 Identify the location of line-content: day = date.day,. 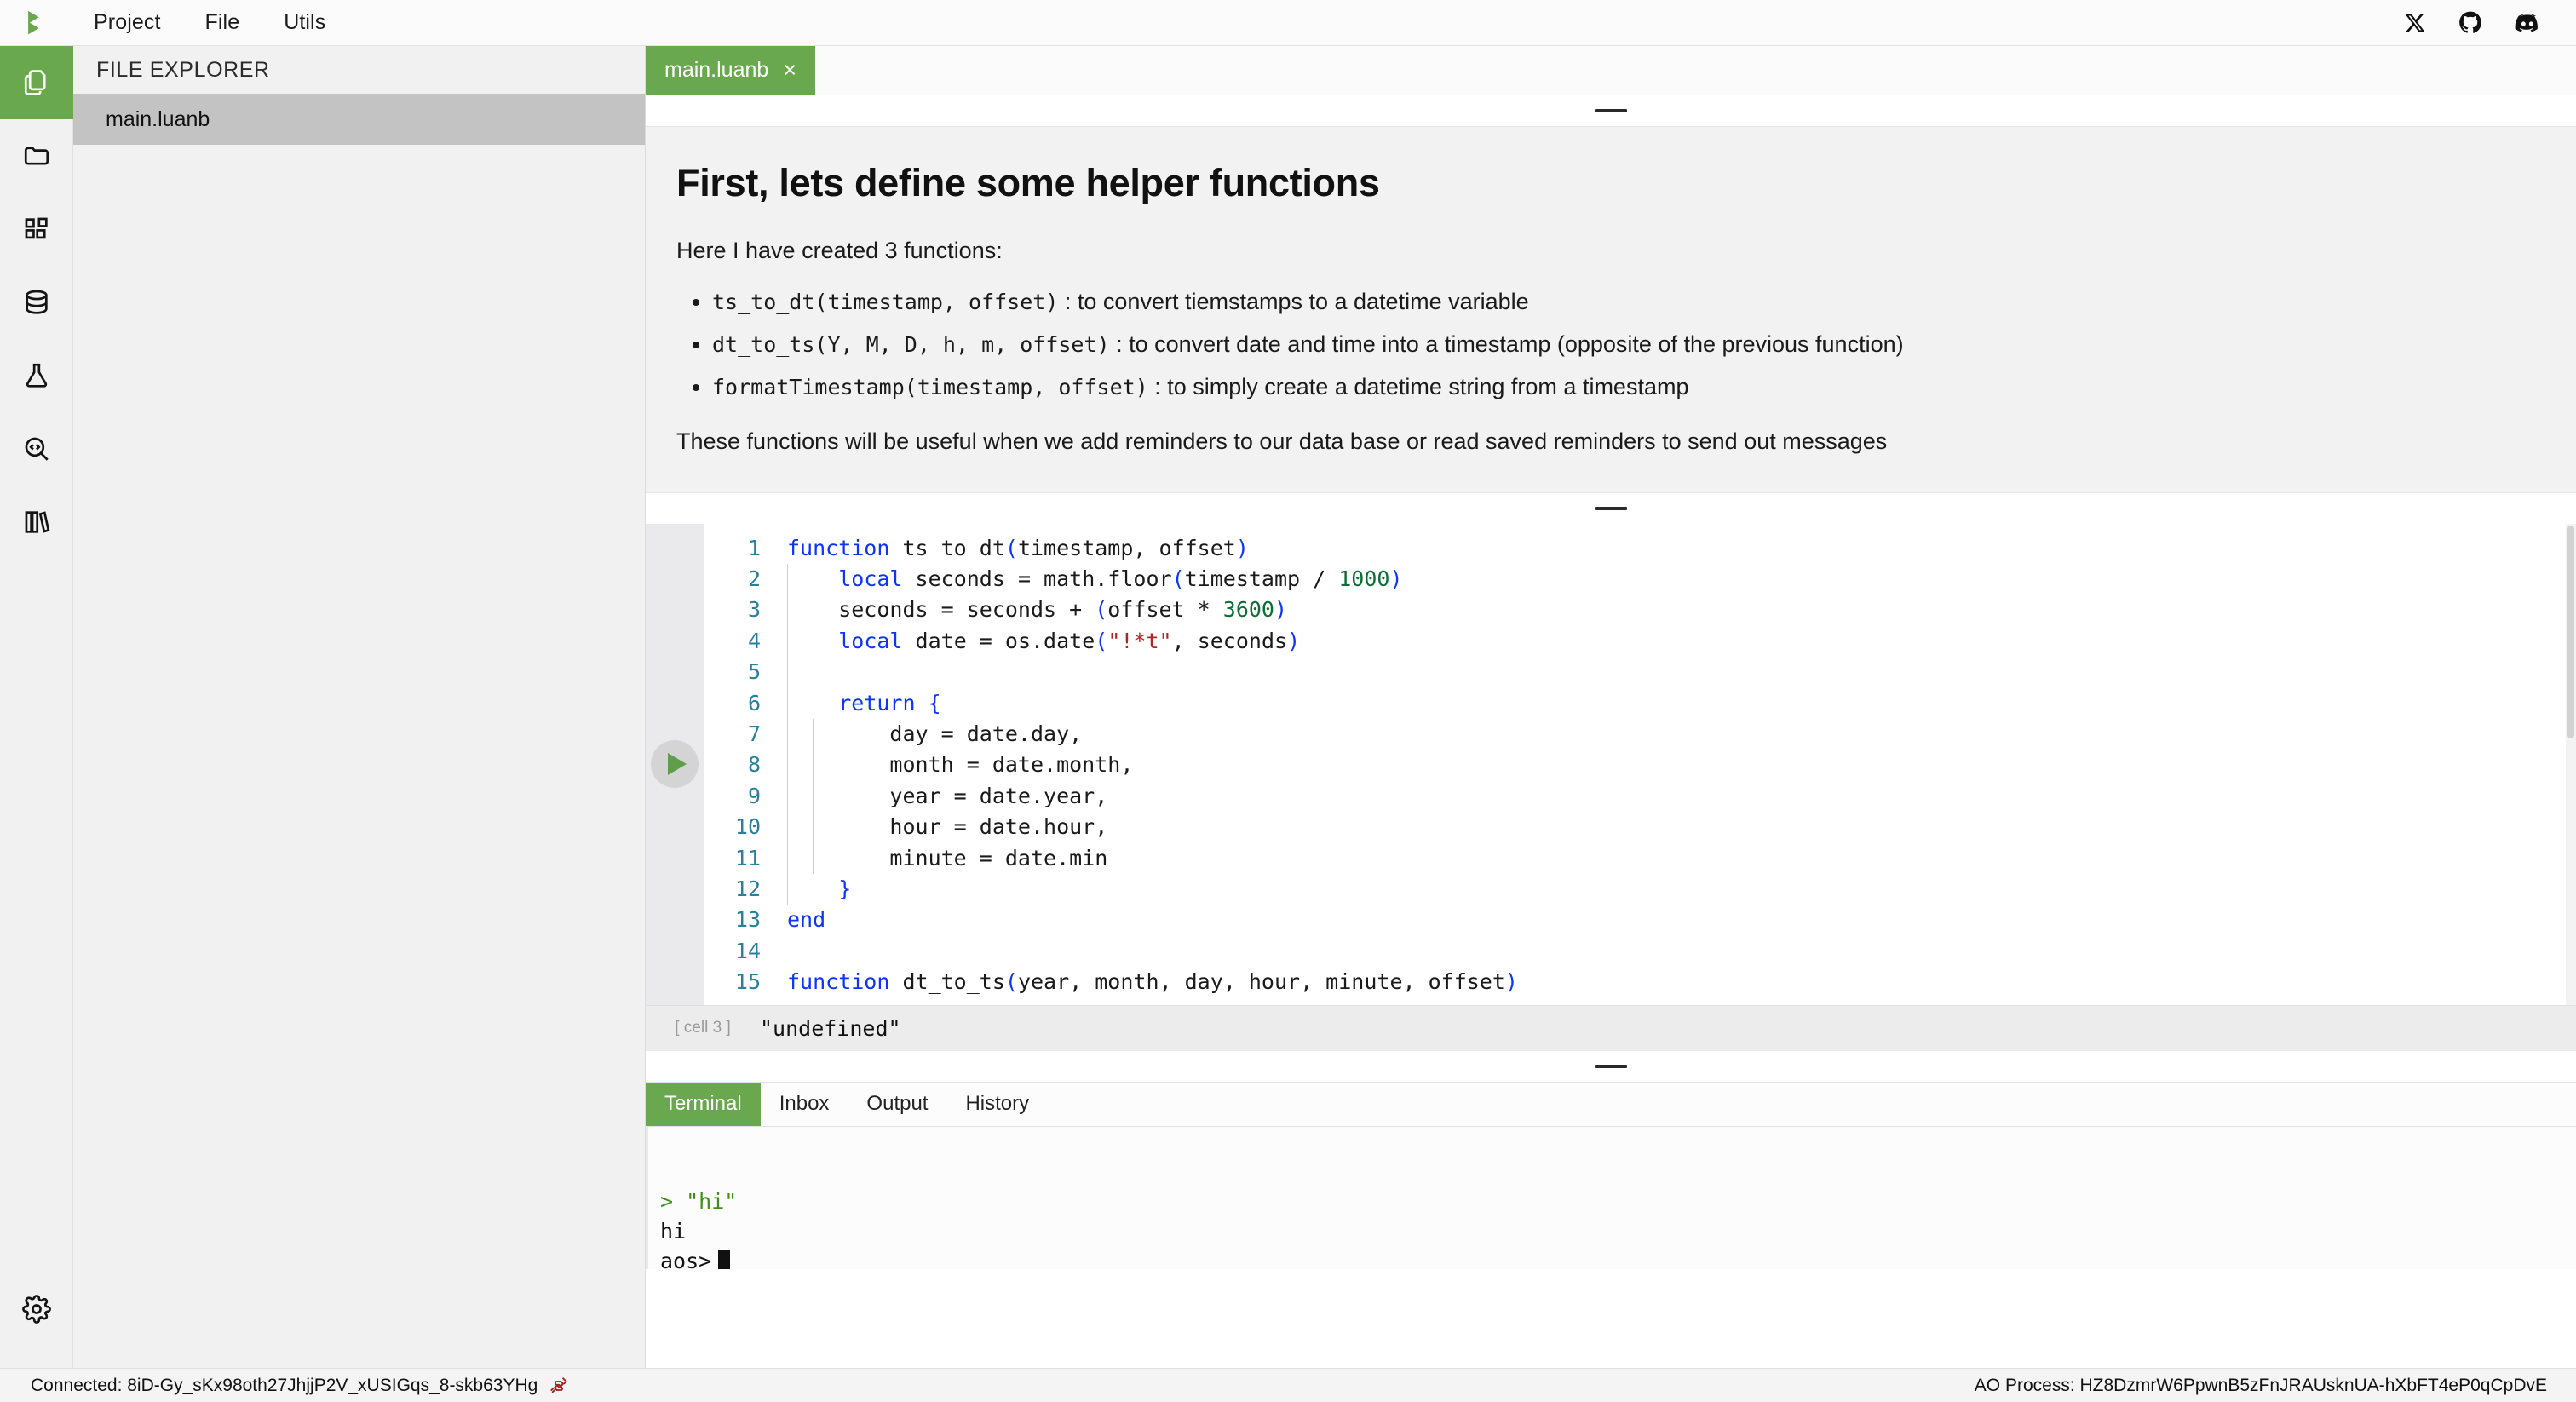
(928, 734).